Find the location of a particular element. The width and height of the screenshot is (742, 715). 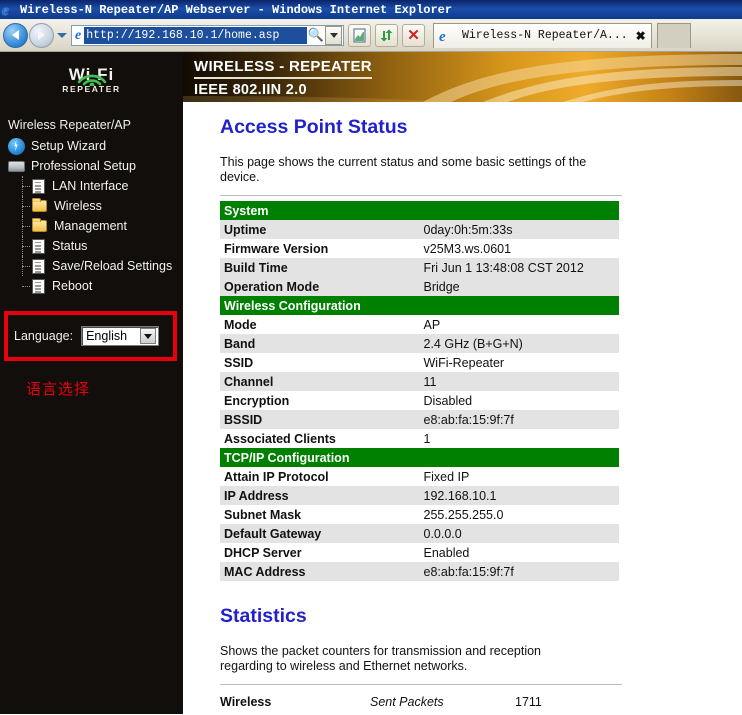

row-value: 192.168.10.1 is located at coordinates (519, 495).